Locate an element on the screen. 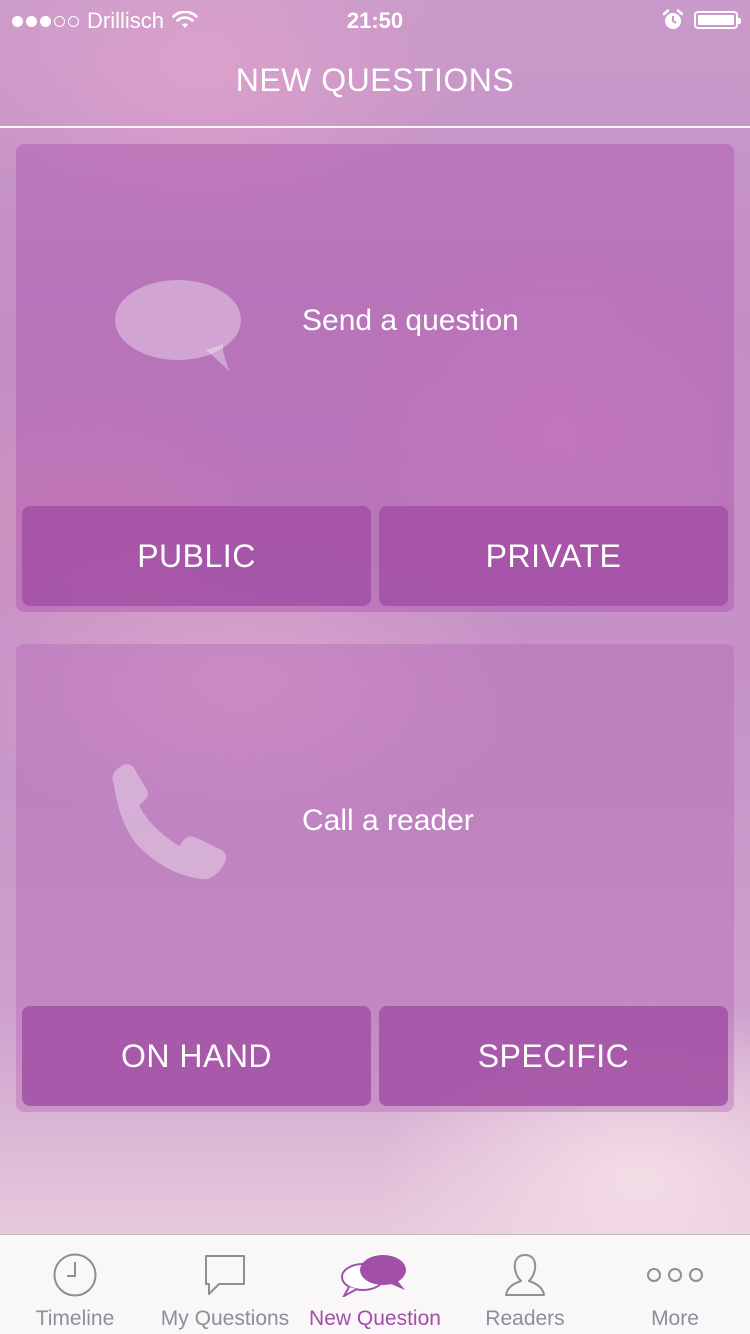 This screenshot has height=1334, width=750. tab-my-questions: My Questions is located at coordinates (225, 1284).